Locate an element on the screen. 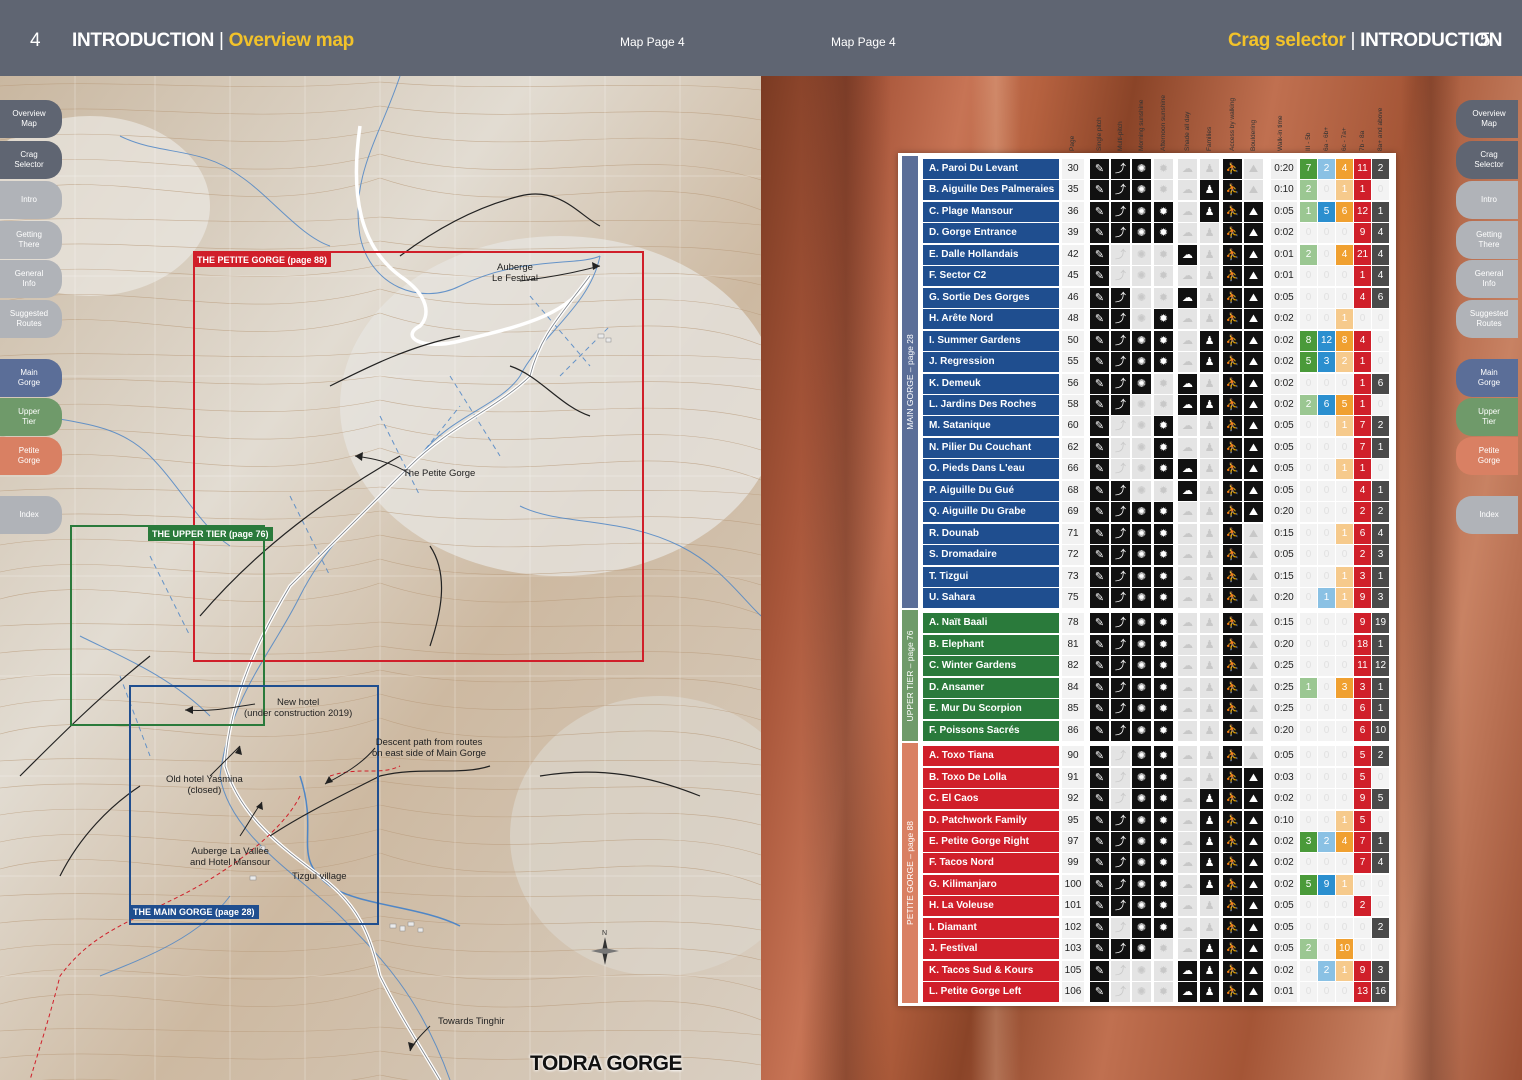 The width and height of the screenshot is (1522, 1080). crag-name: B. Aiguille Des Palmeraies is located at coordinates (991, 190).